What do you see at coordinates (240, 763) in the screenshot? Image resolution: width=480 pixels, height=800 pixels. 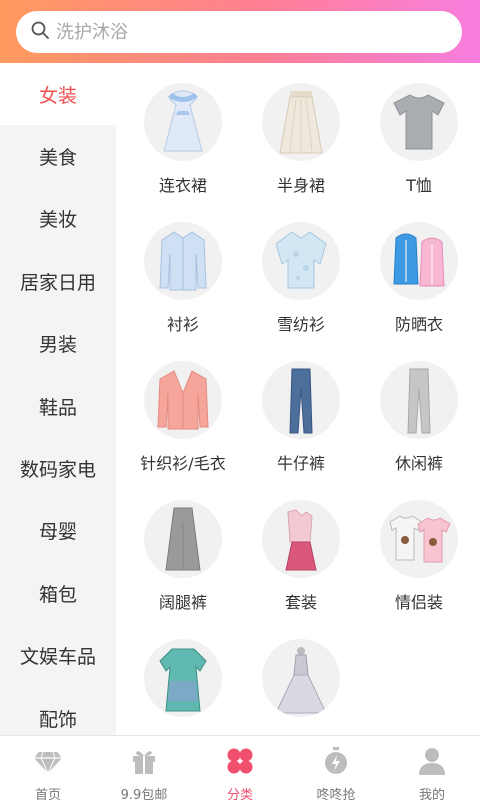 I see `category-icon` at bounding box center [240, 763].